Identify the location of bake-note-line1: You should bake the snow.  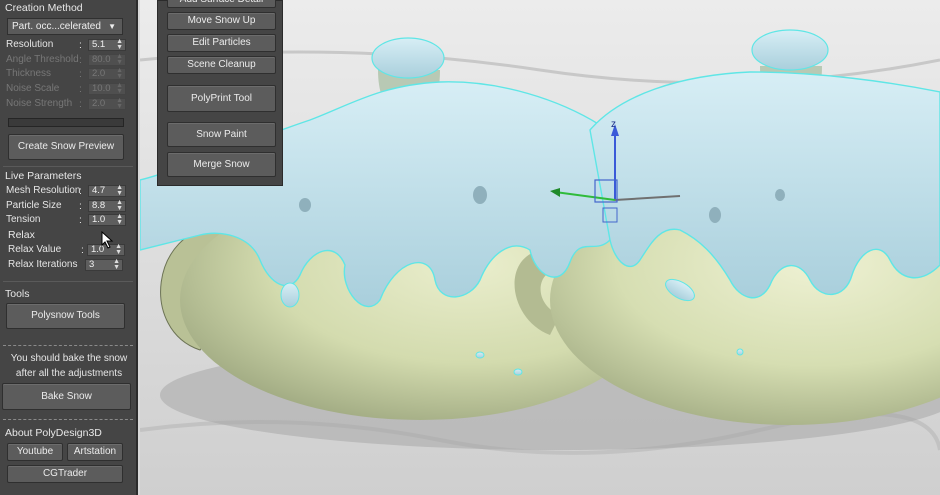
(69, 358).